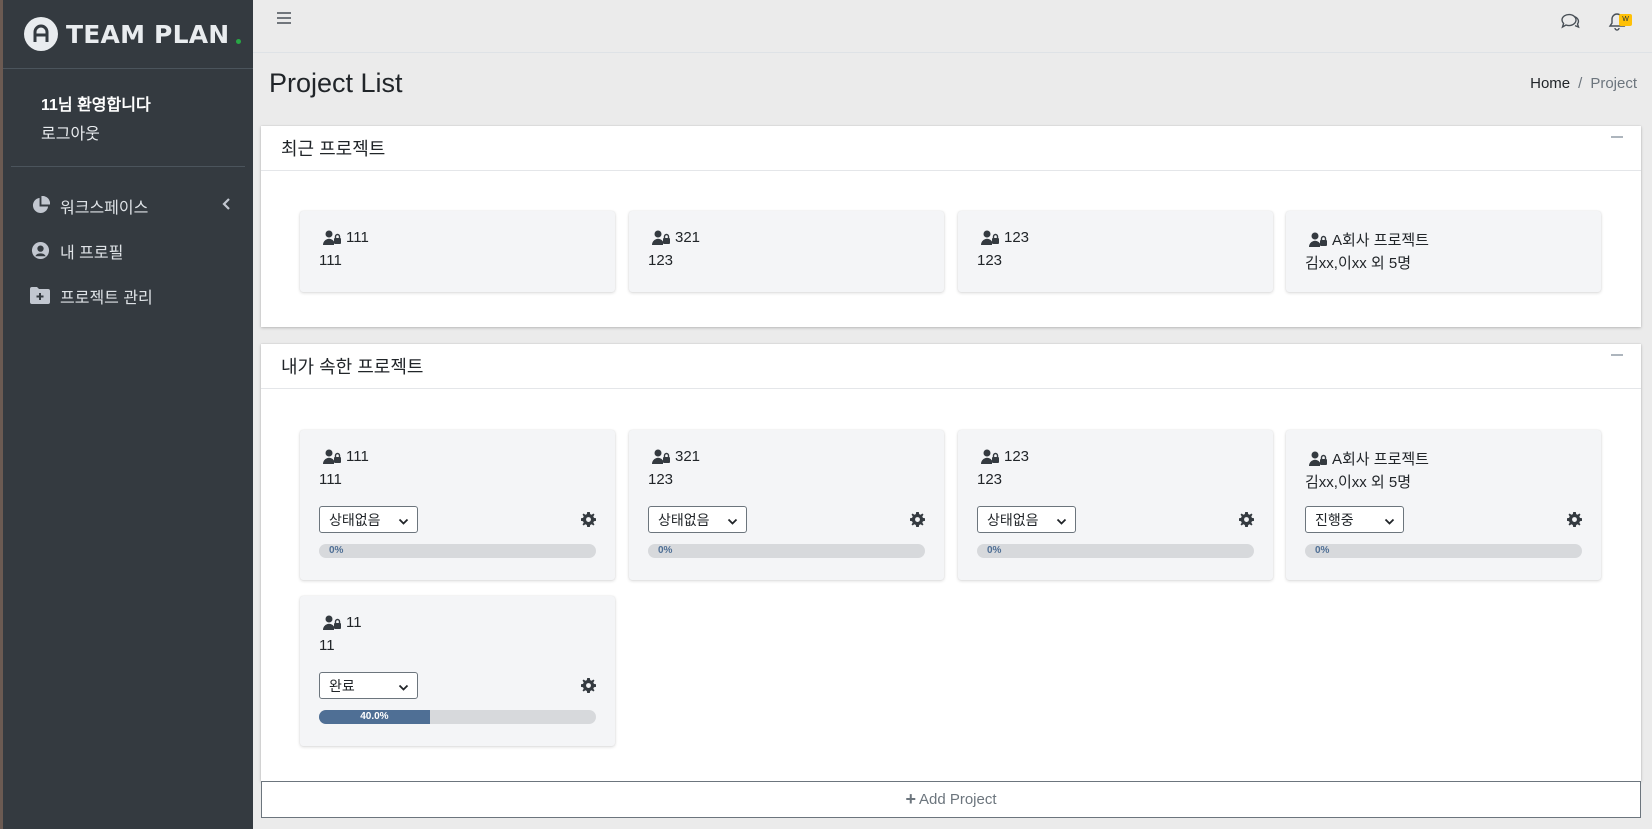 This screenshot has height=829, width=1652. Describe the element at coordinates (41, 34) in the screenshot. I see `brand-logo-icon` at that location.